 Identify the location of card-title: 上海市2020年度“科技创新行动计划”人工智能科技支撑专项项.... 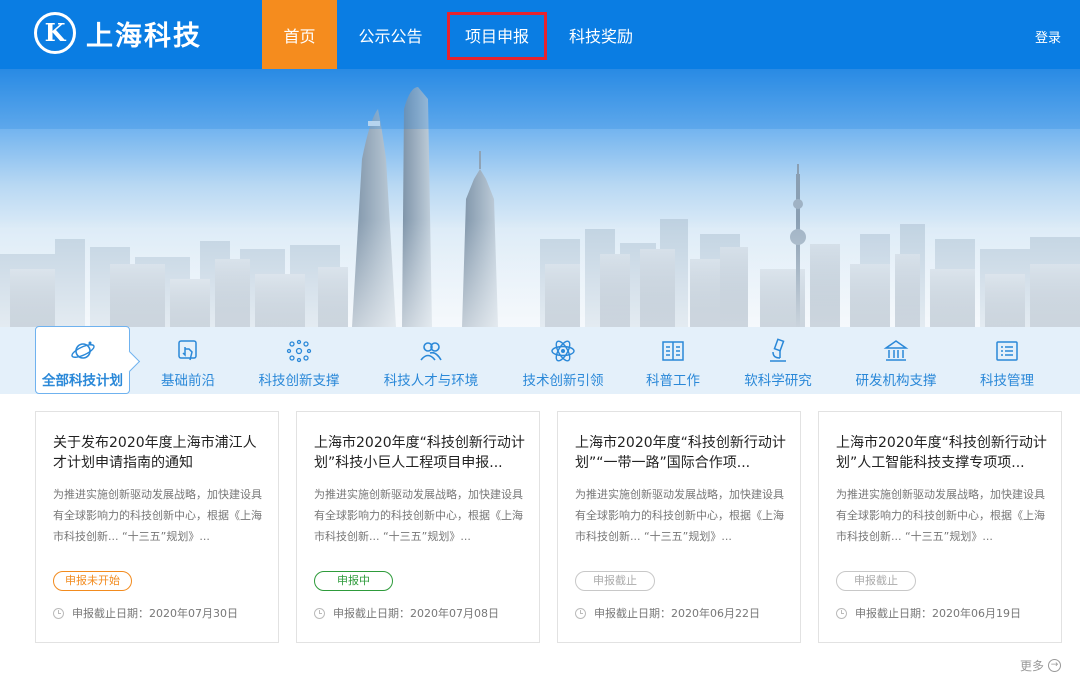
(942, 453).